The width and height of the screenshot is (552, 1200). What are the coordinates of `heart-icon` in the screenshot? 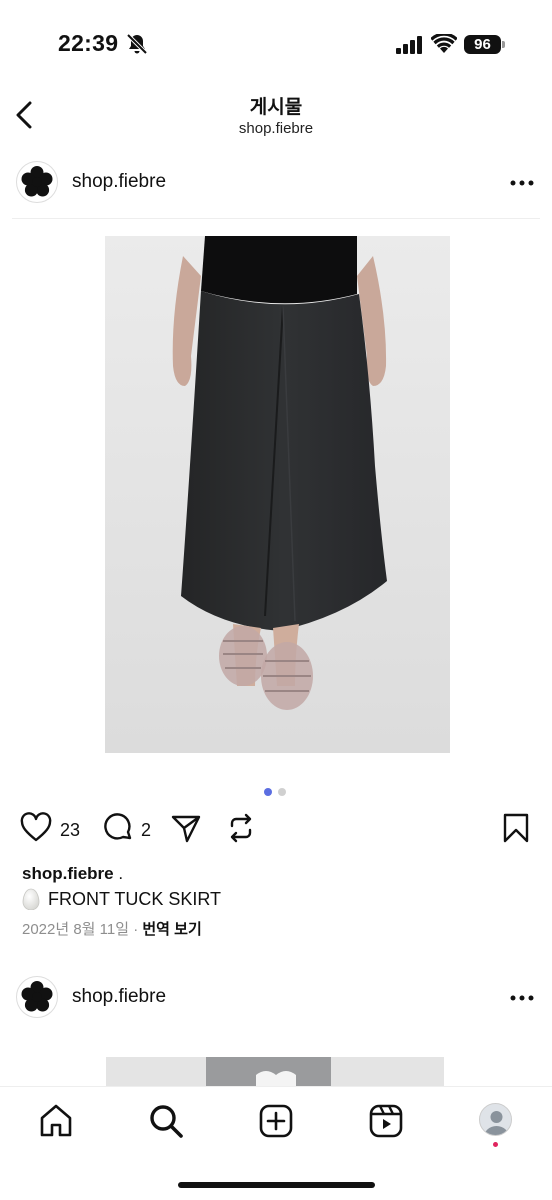 It's located at (36, 828).